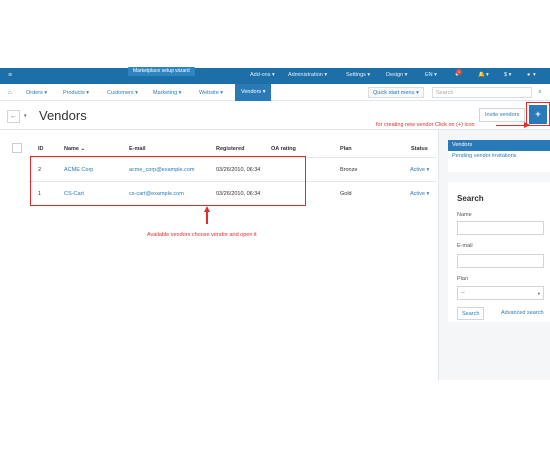 This screenshot has height=450, width=550. Describe the element at coordinates (13, 116) in the screenshot. I see `back-arrow-icon: ←` at that location.